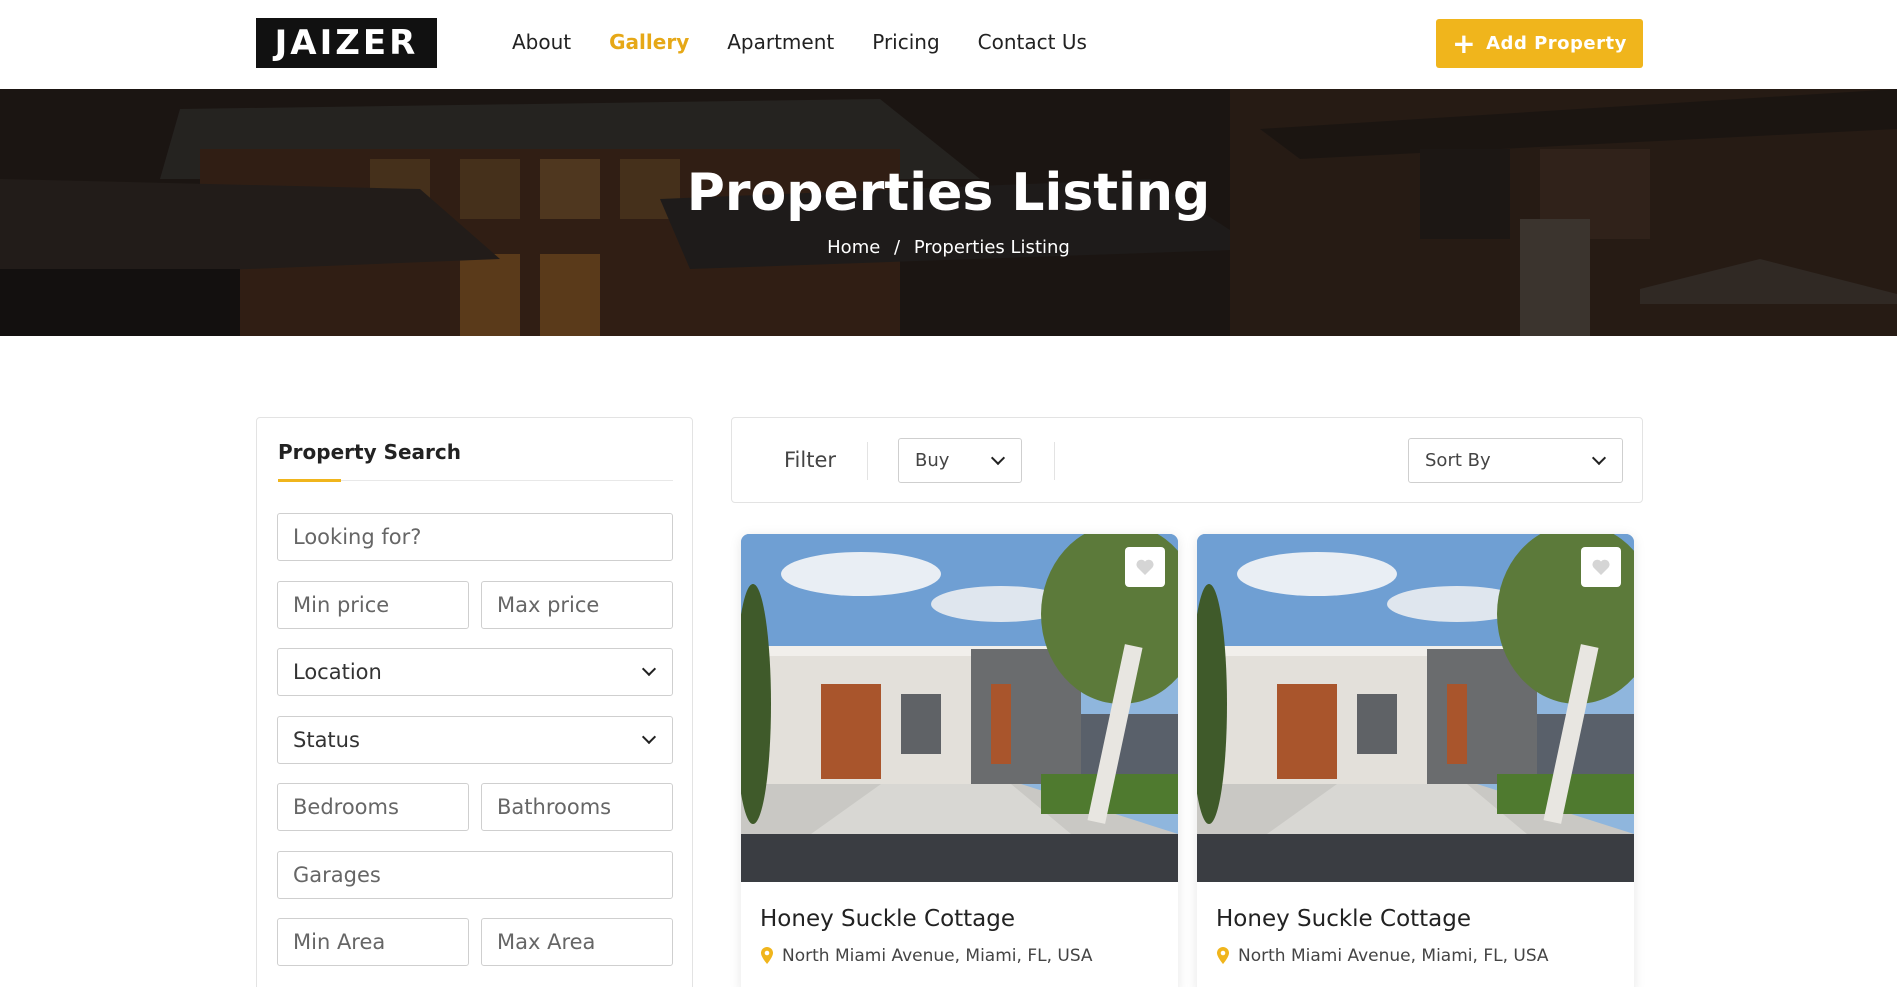 The image size is (1897, 987). Describe the element at coordinates (346, 807) in the screenshot. I see `bedrooms-placeholder: Bedrooms` at that location.